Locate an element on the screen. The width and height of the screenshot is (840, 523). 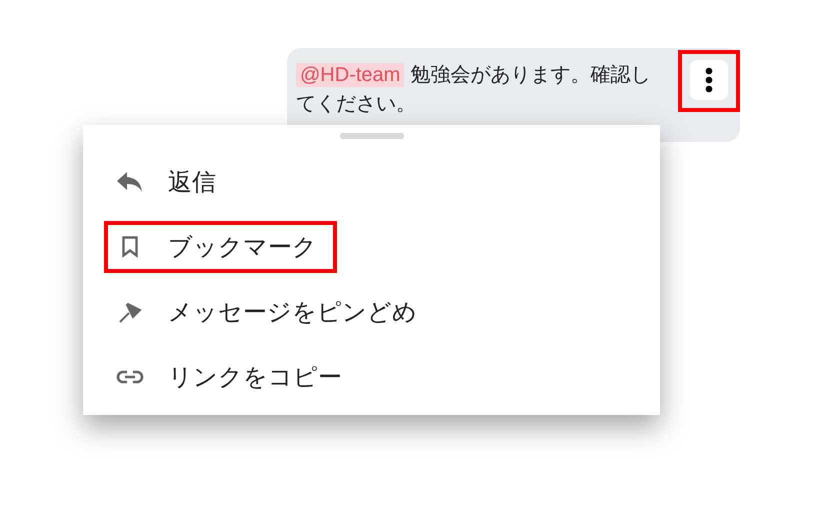
bookmark-icon is located at coordinates (130, 247).